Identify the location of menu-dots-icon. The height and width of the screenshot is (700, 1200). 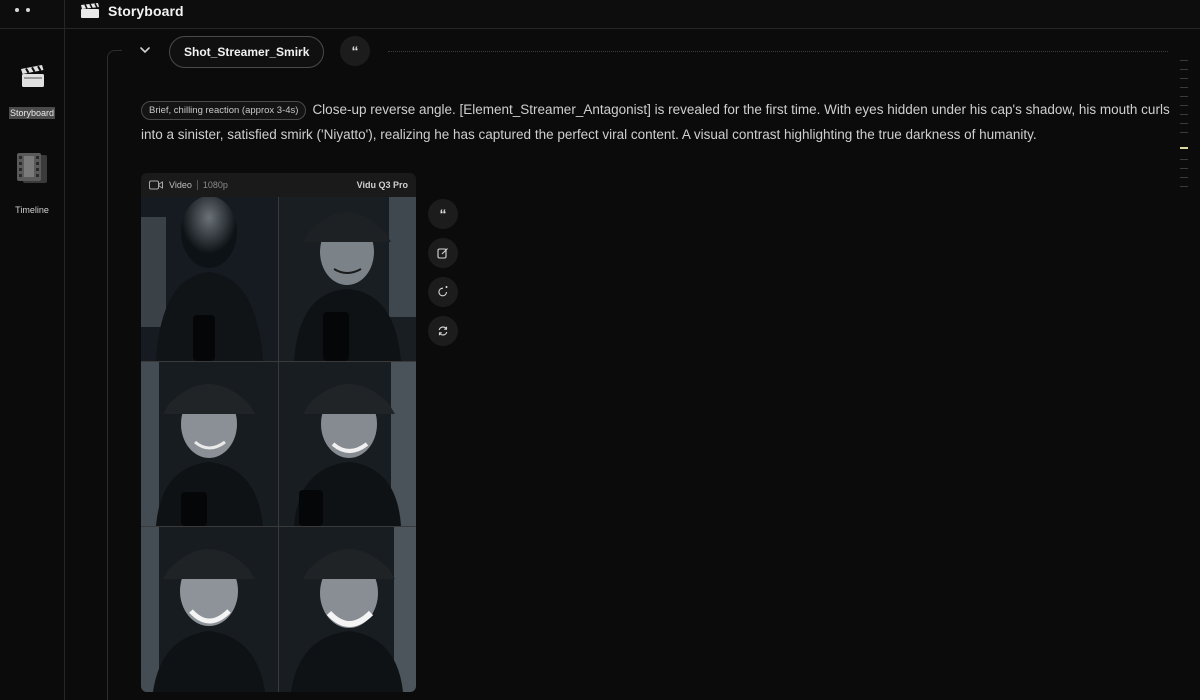
(24, 11).